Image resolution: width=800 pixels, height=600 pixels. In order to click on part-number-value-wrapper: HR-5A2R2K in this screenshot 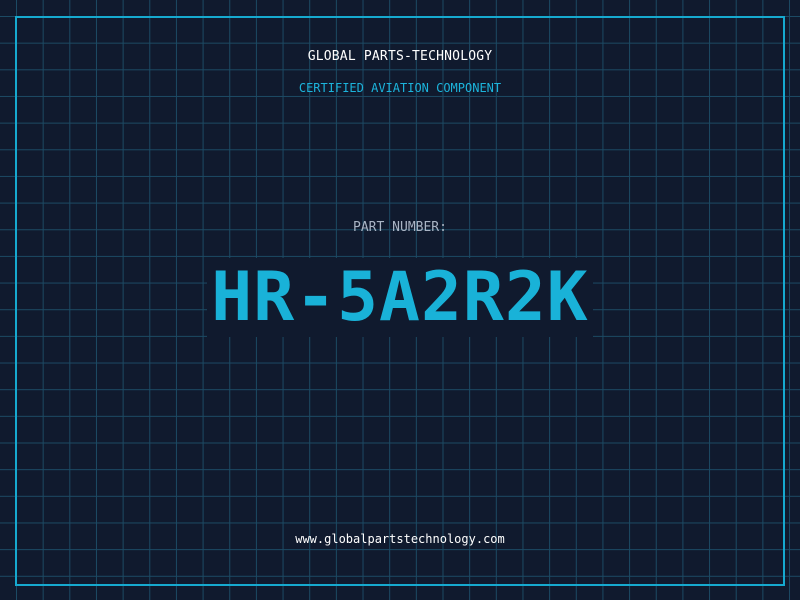, I will do `click(400, 298)`.